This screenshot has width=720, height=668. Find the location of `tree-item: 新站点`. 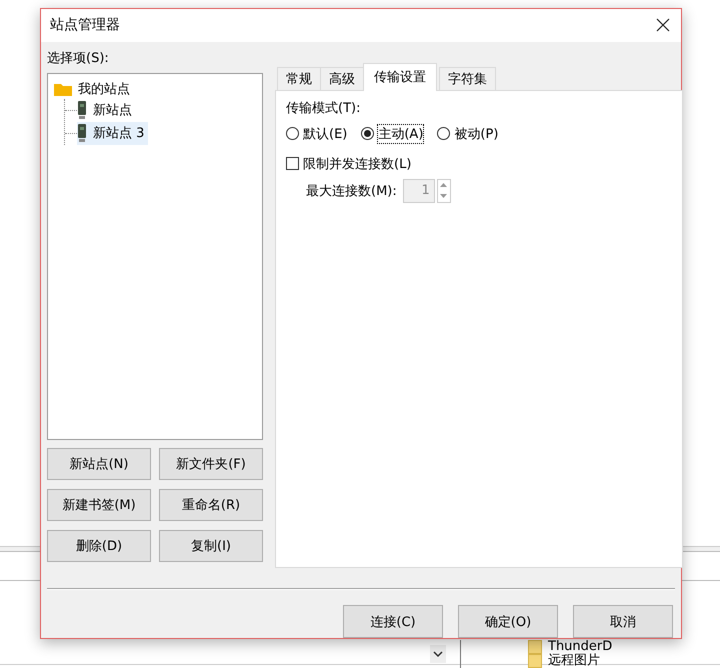

tree-item: 新站点 is located at coordinates (106, 110).